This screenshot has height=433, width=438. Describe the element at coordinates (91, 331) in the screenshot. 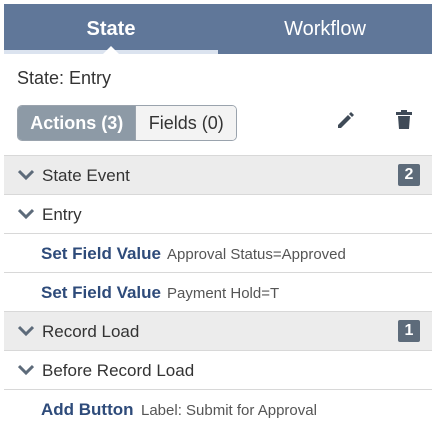

I see `group-label: Record Load` at that location.